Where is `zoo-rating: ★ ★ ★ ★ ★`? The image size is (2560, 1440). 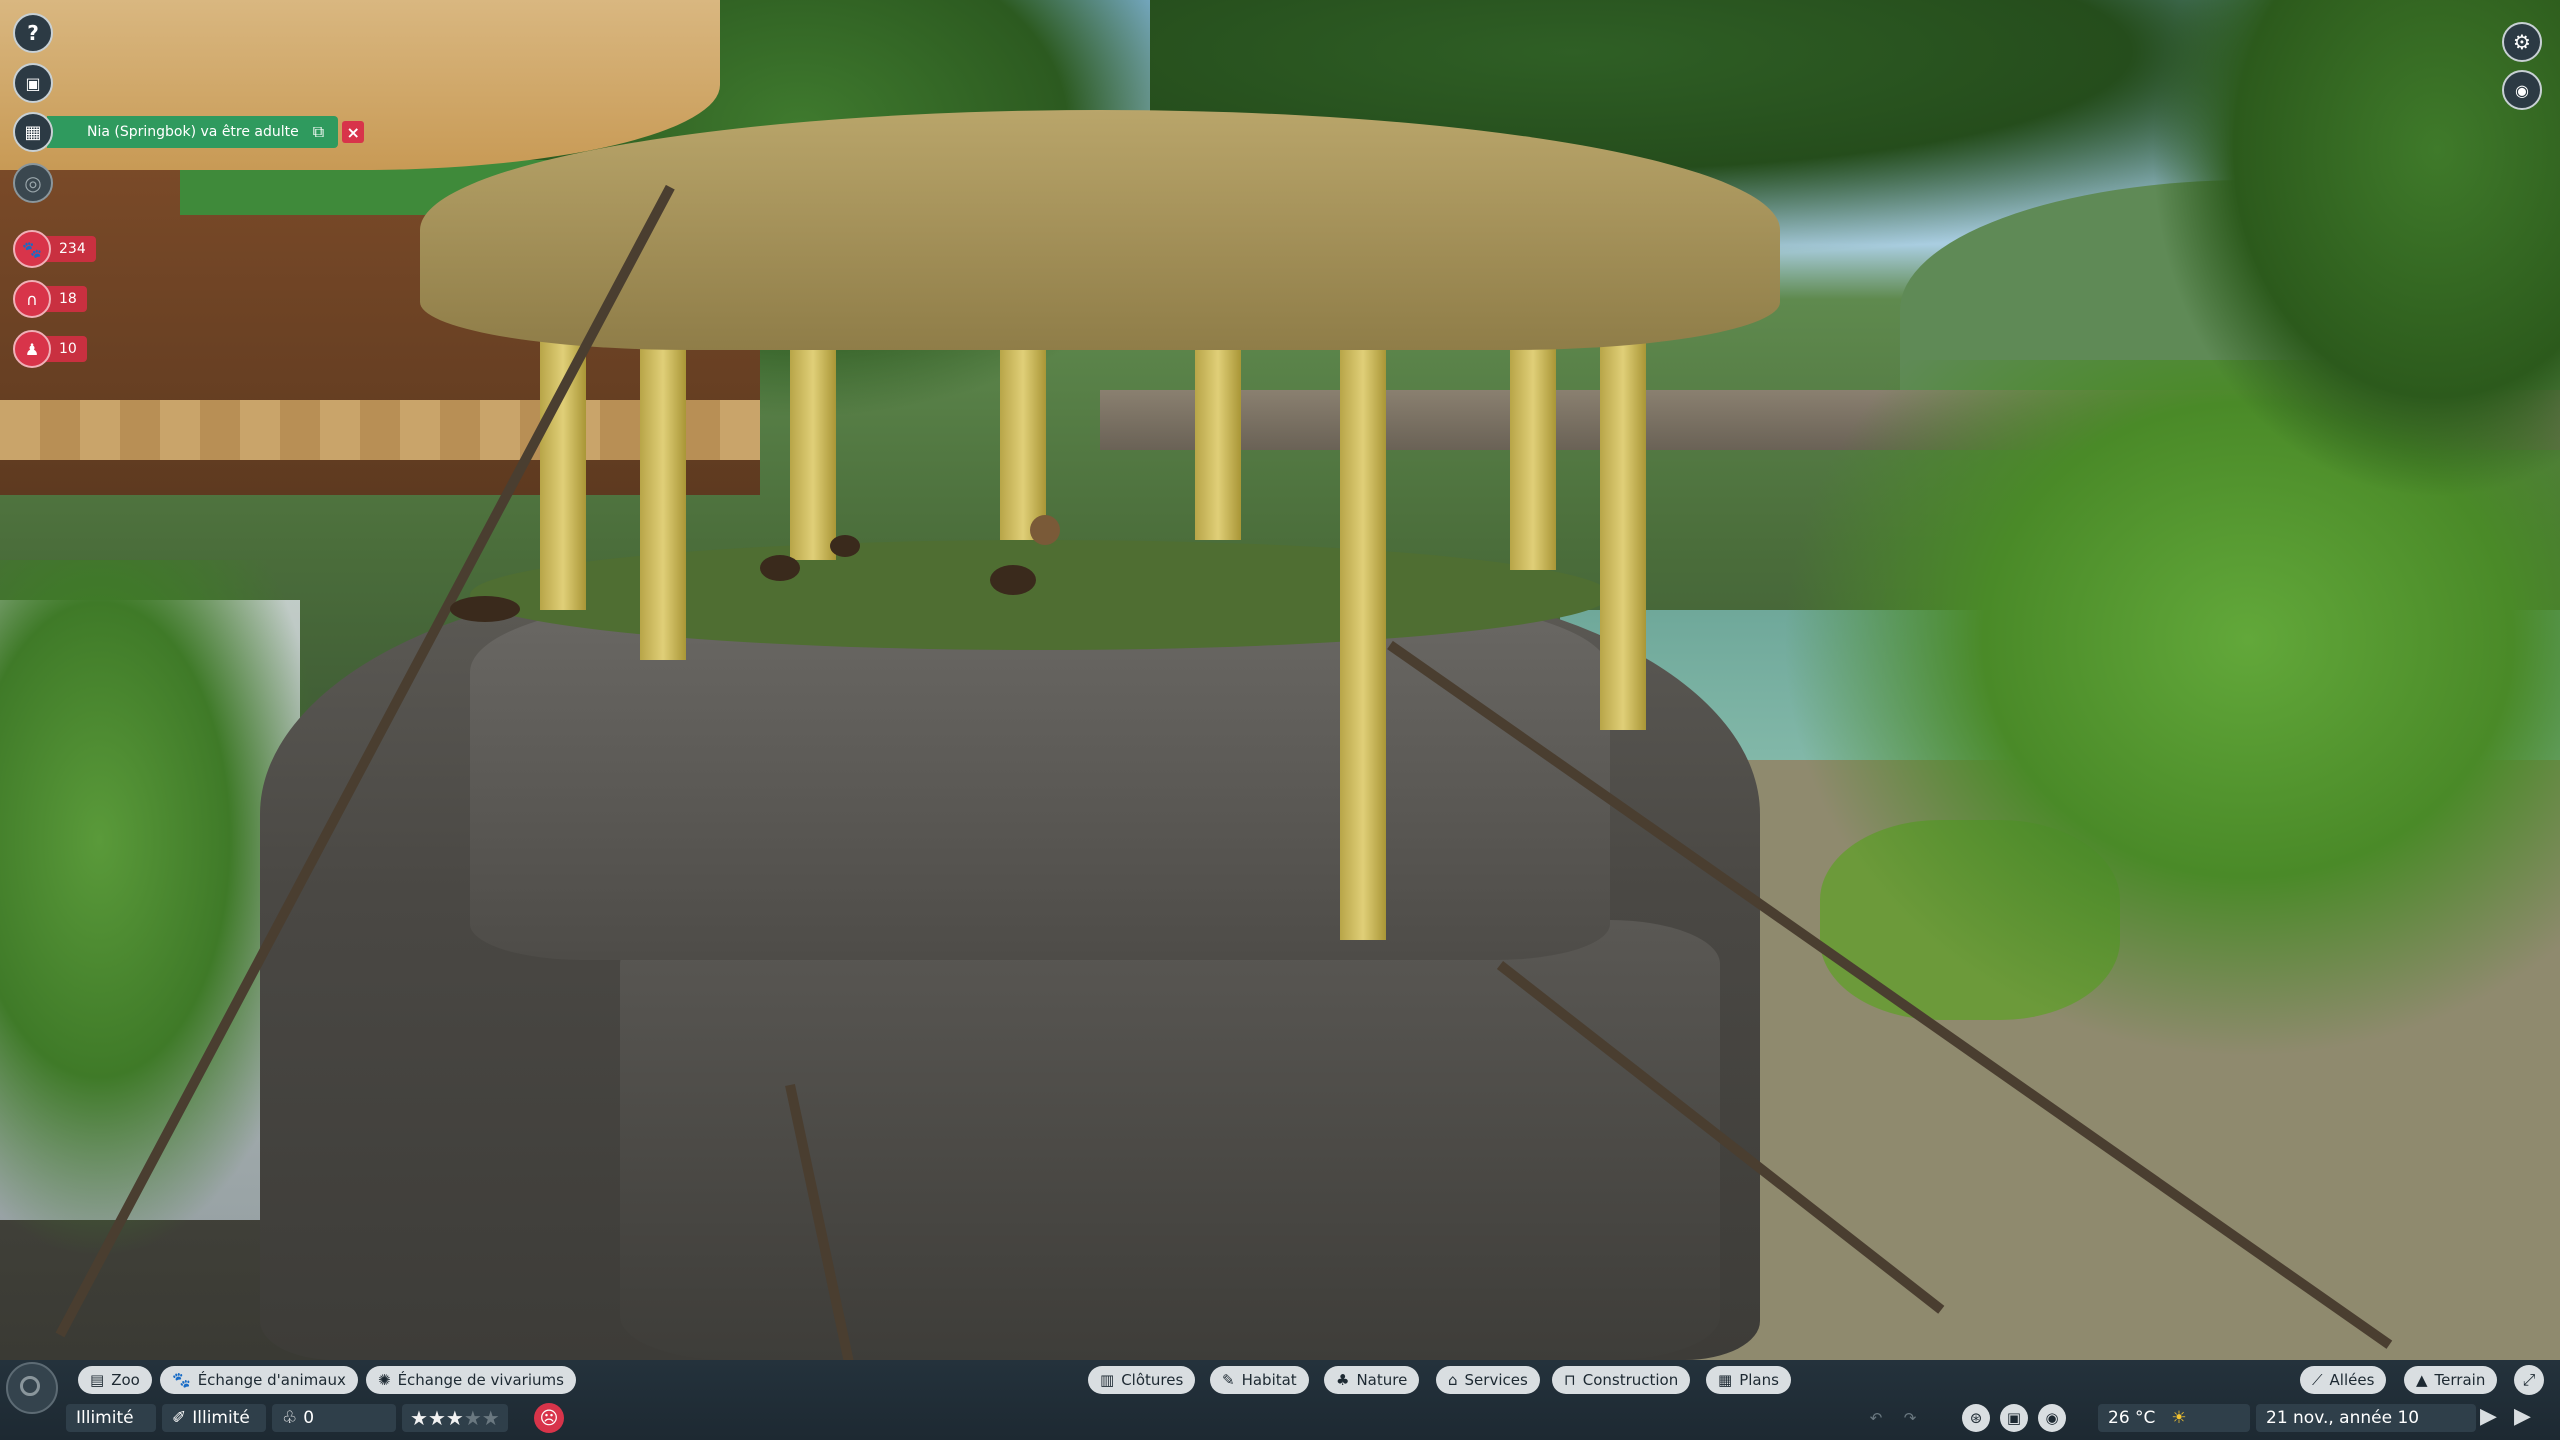
zoo-rating: ★ ★ ★ ★ ★ is located at coordinates (455, 1418).